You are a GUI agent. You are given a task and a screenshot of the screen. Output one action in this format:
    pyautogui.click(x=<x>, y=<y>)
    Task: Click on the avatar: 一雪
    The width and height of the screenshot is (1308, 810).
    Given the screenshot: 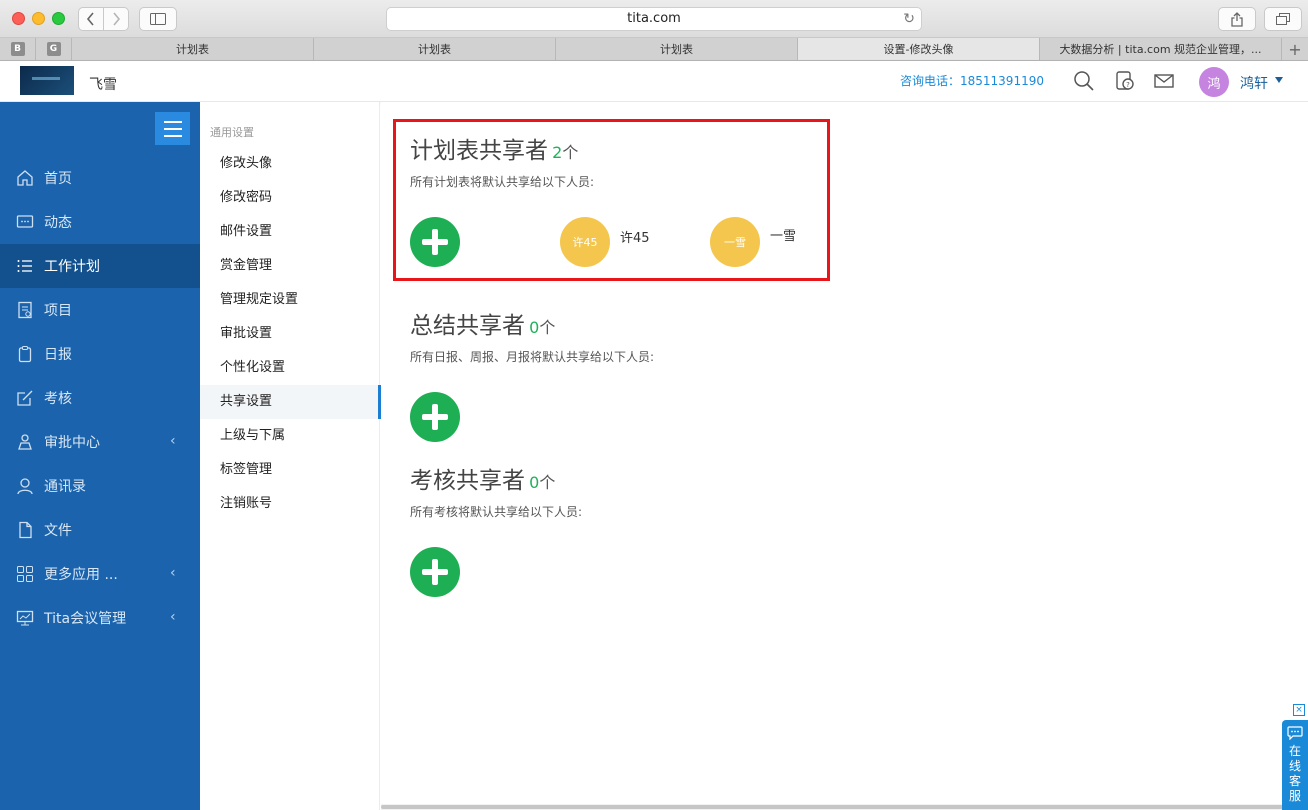 What is the action you would take?
    pyautogui.click(x=735, y=242)
    